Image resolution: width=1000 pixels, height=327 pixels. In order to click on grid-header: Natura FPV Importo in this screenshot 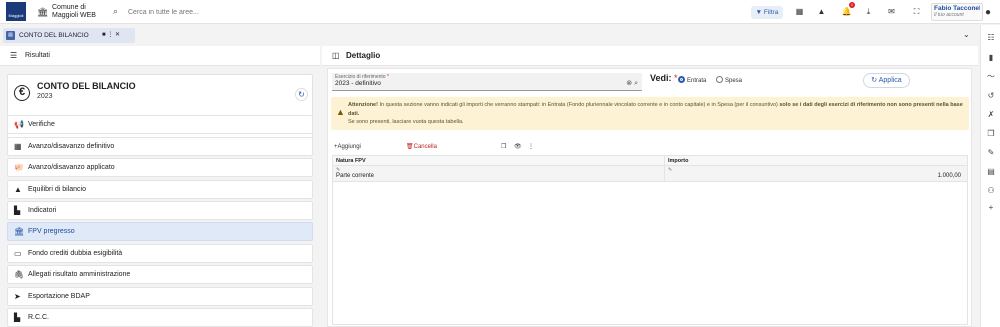, I will do `click(650, 161)`.